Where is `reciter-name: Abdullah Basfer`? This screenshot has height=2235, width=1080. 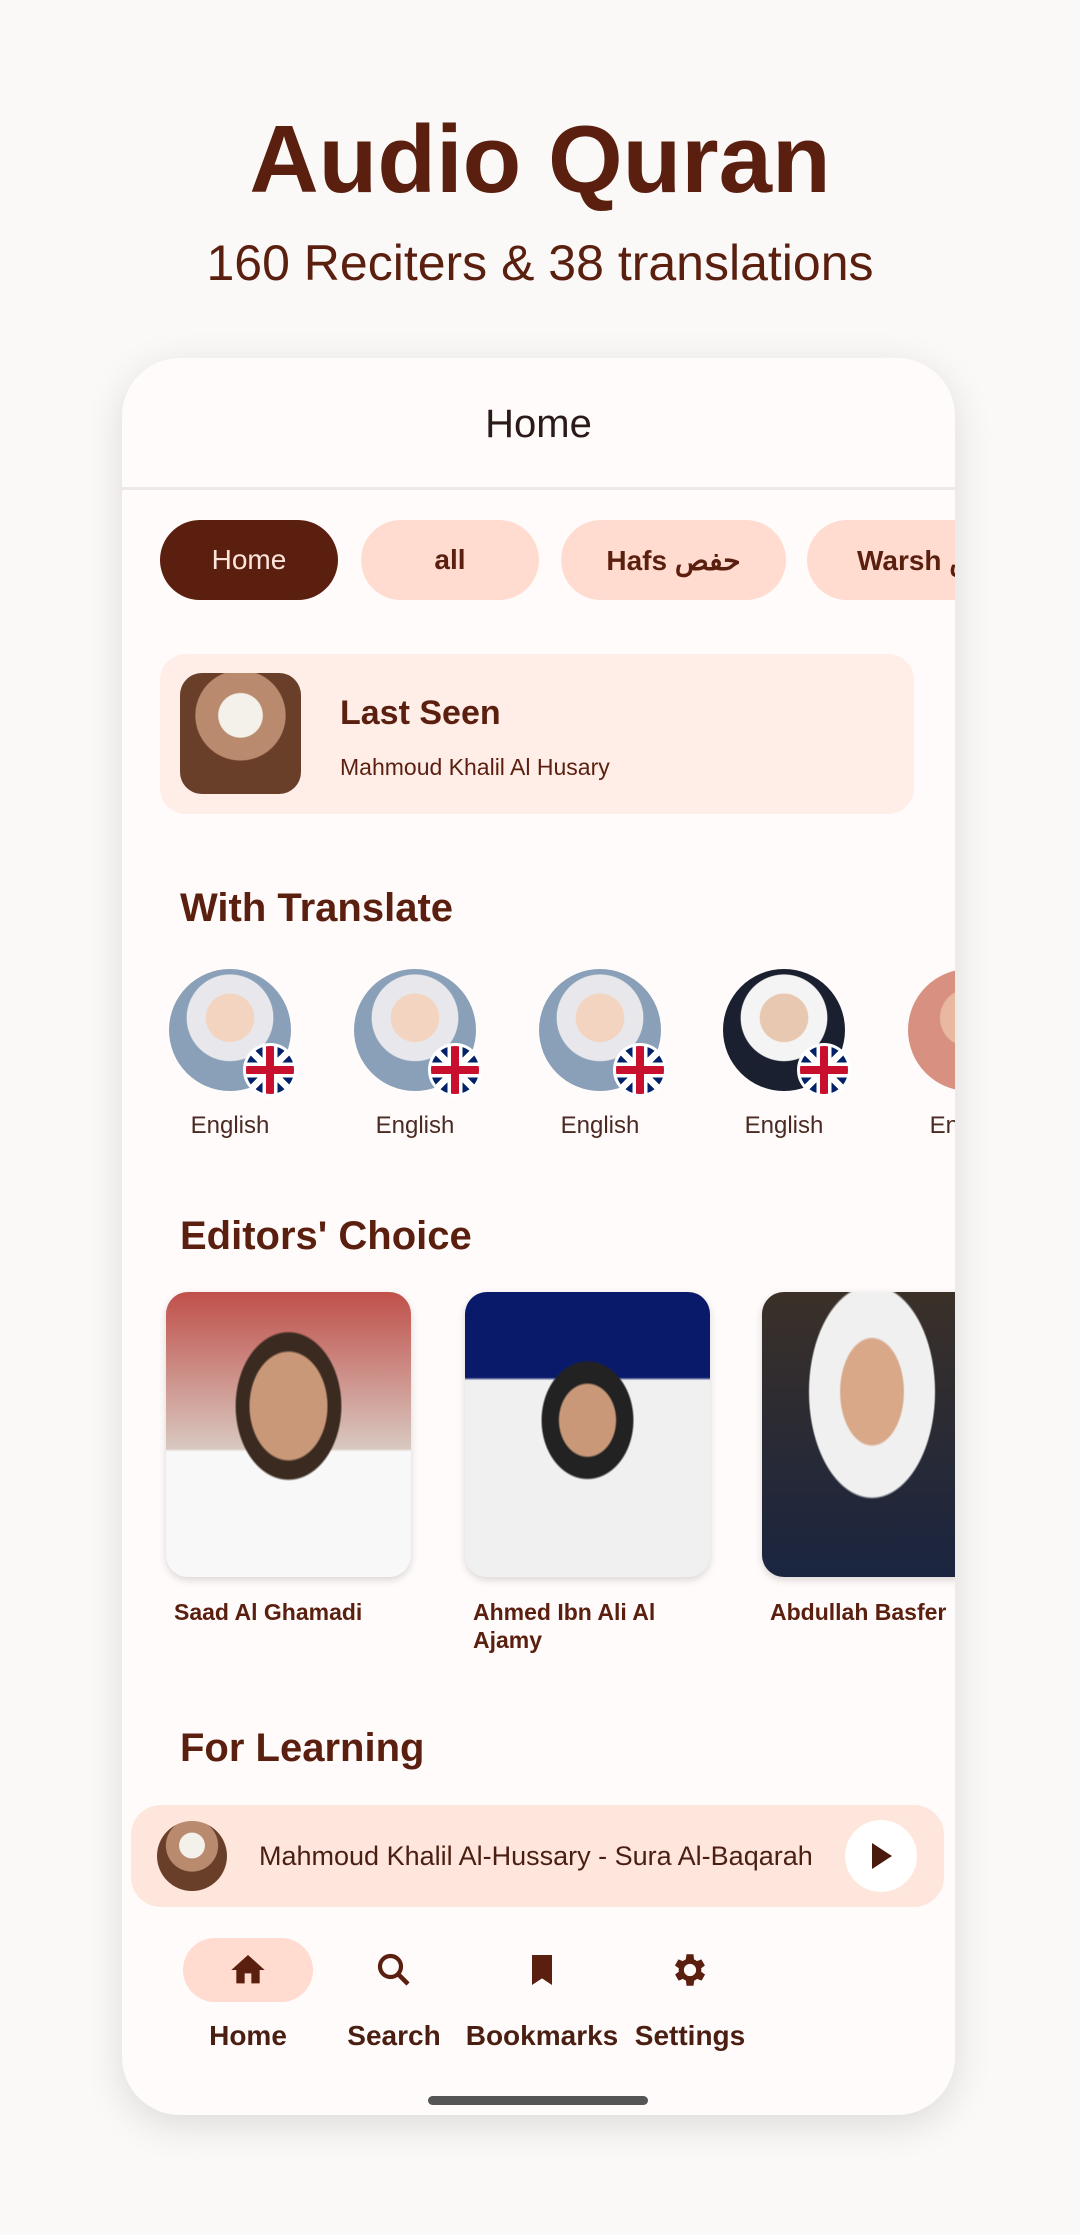
reciter-name: Abdullah Basfer is located at coordinates (858, 1612).